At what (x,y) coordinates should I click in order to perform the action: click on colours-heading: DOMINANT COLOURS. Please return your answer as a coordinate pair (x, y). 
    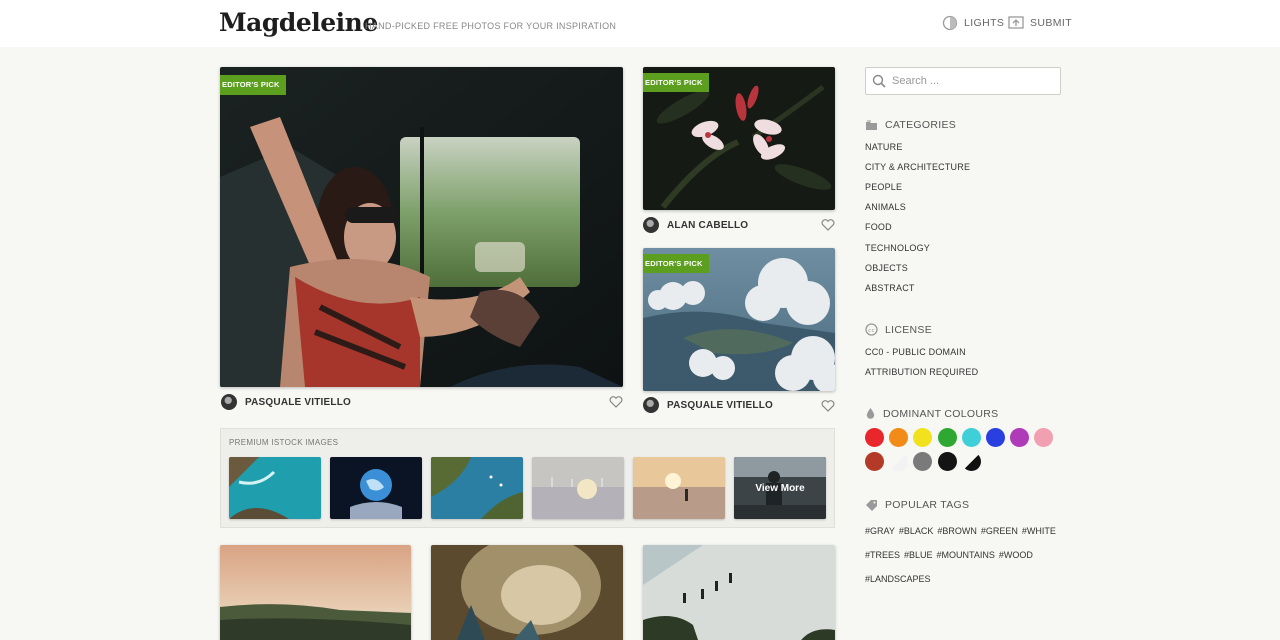
    Looking at the image, I should click on (931, 413).